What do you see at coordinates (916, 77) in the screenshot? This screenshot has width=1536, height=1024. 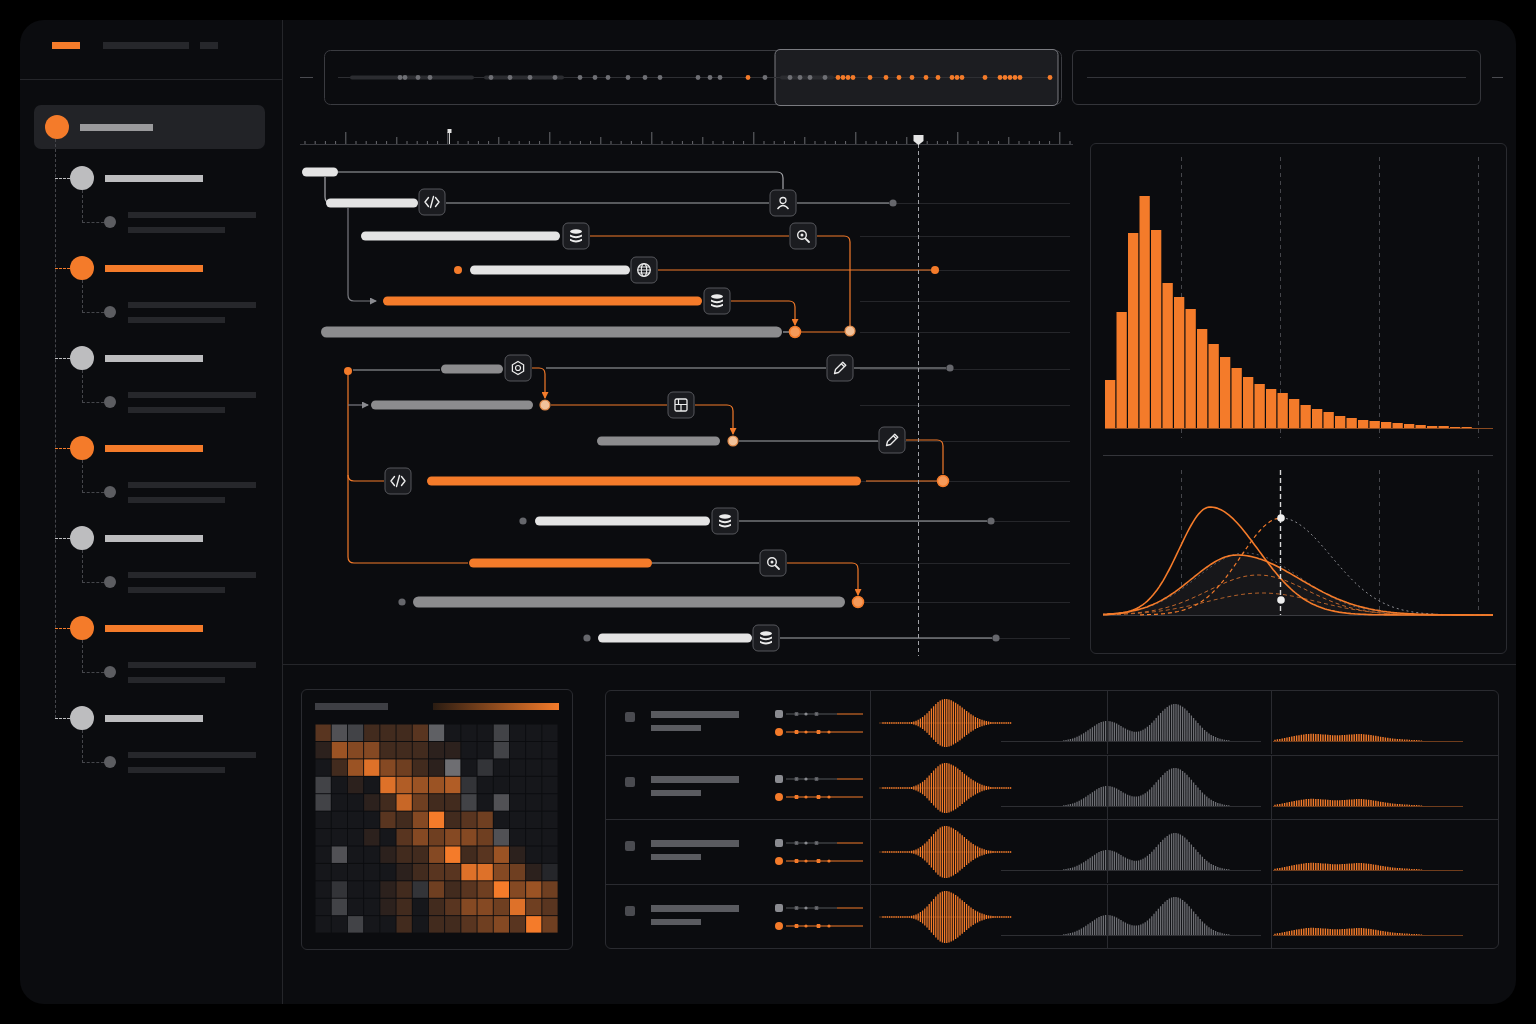 I see `range-selector` at bounding box center [916, 77].